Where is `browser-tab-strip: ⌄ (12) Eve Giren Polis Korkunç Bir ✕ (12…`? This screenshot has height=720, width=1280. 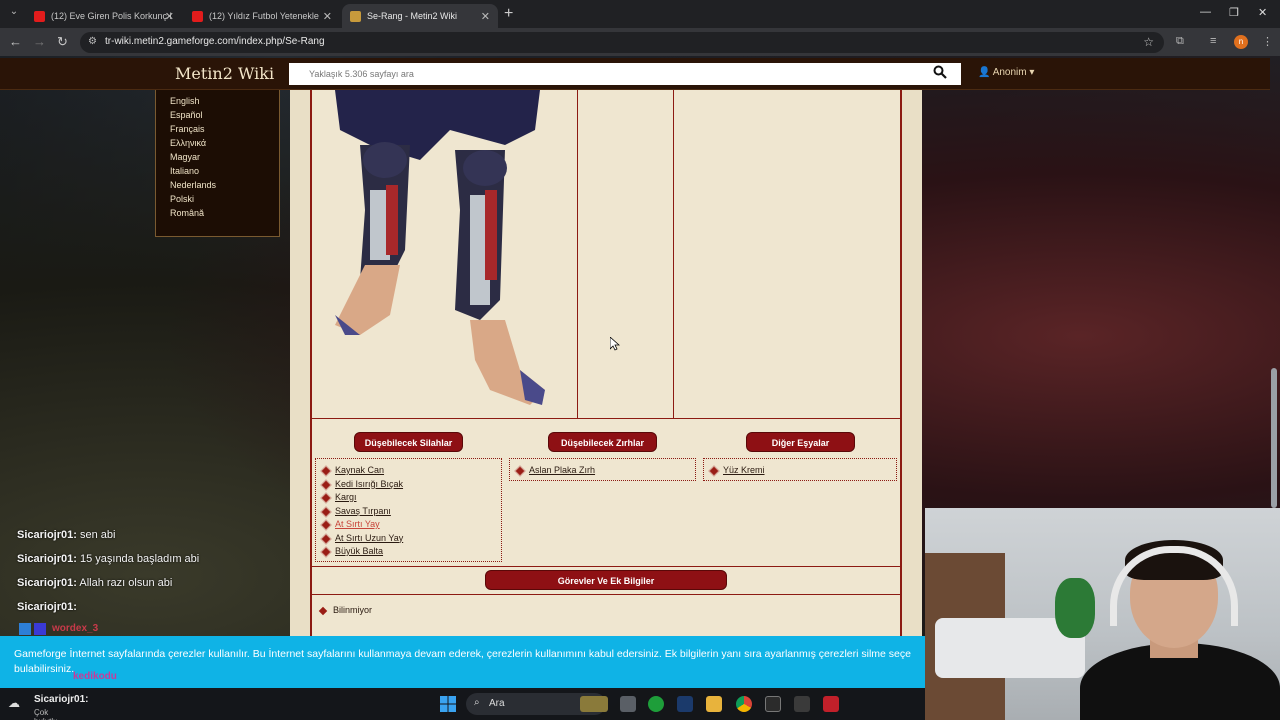 browser-tab-strip: ⌄ (12) Eve Giren Polis Korkunç Bir ✕ (12… is located at coordinates (640, 14).